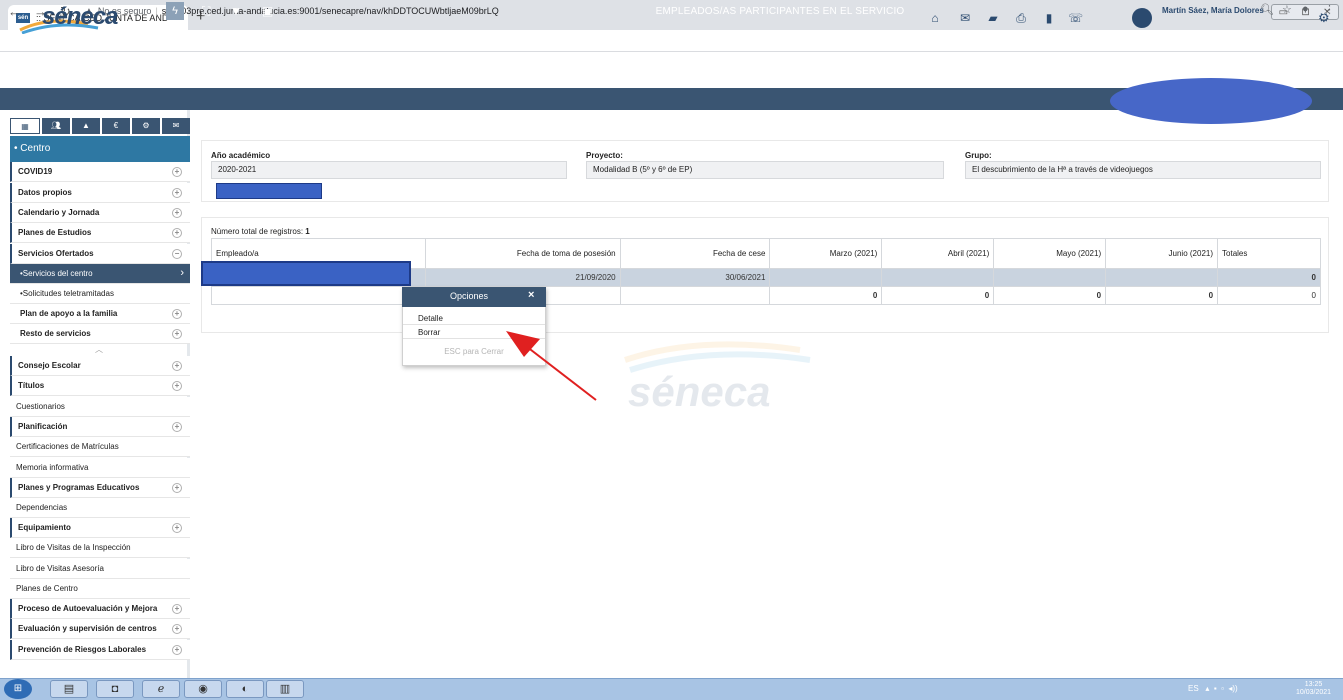 The width and height of the screenshot is (1343, 700). What do you see at coordinates (40, 406) in the screenshot?
I see `sidebar-item-label: Cuestionarios` at bounding box center [40, 406].